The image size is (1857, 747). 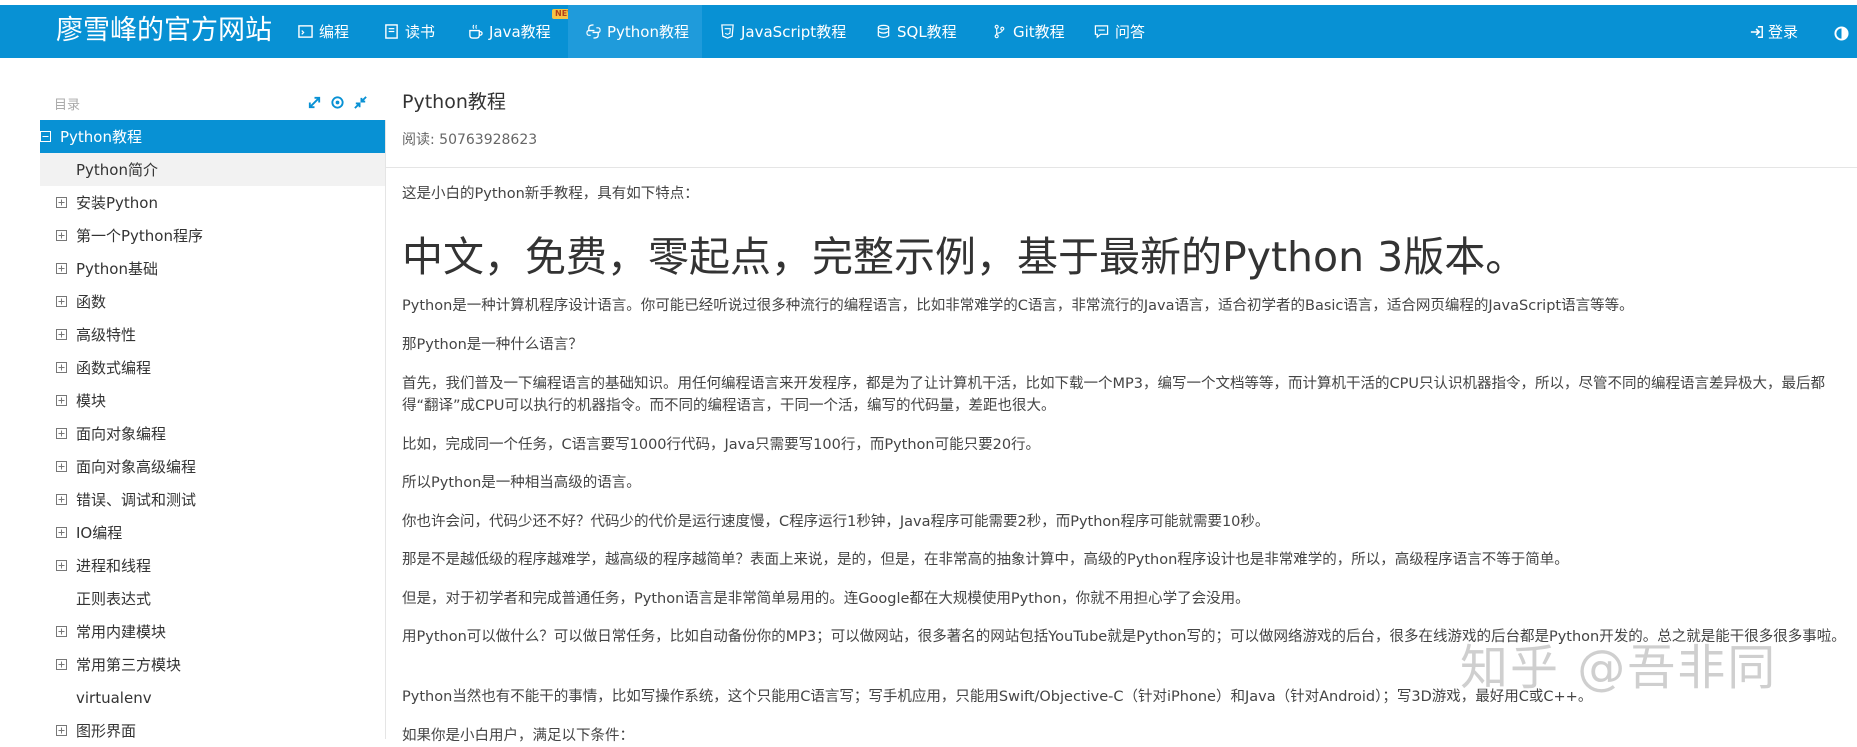 I want to click on toc-item: Python基础, so click(x=212, y=268).